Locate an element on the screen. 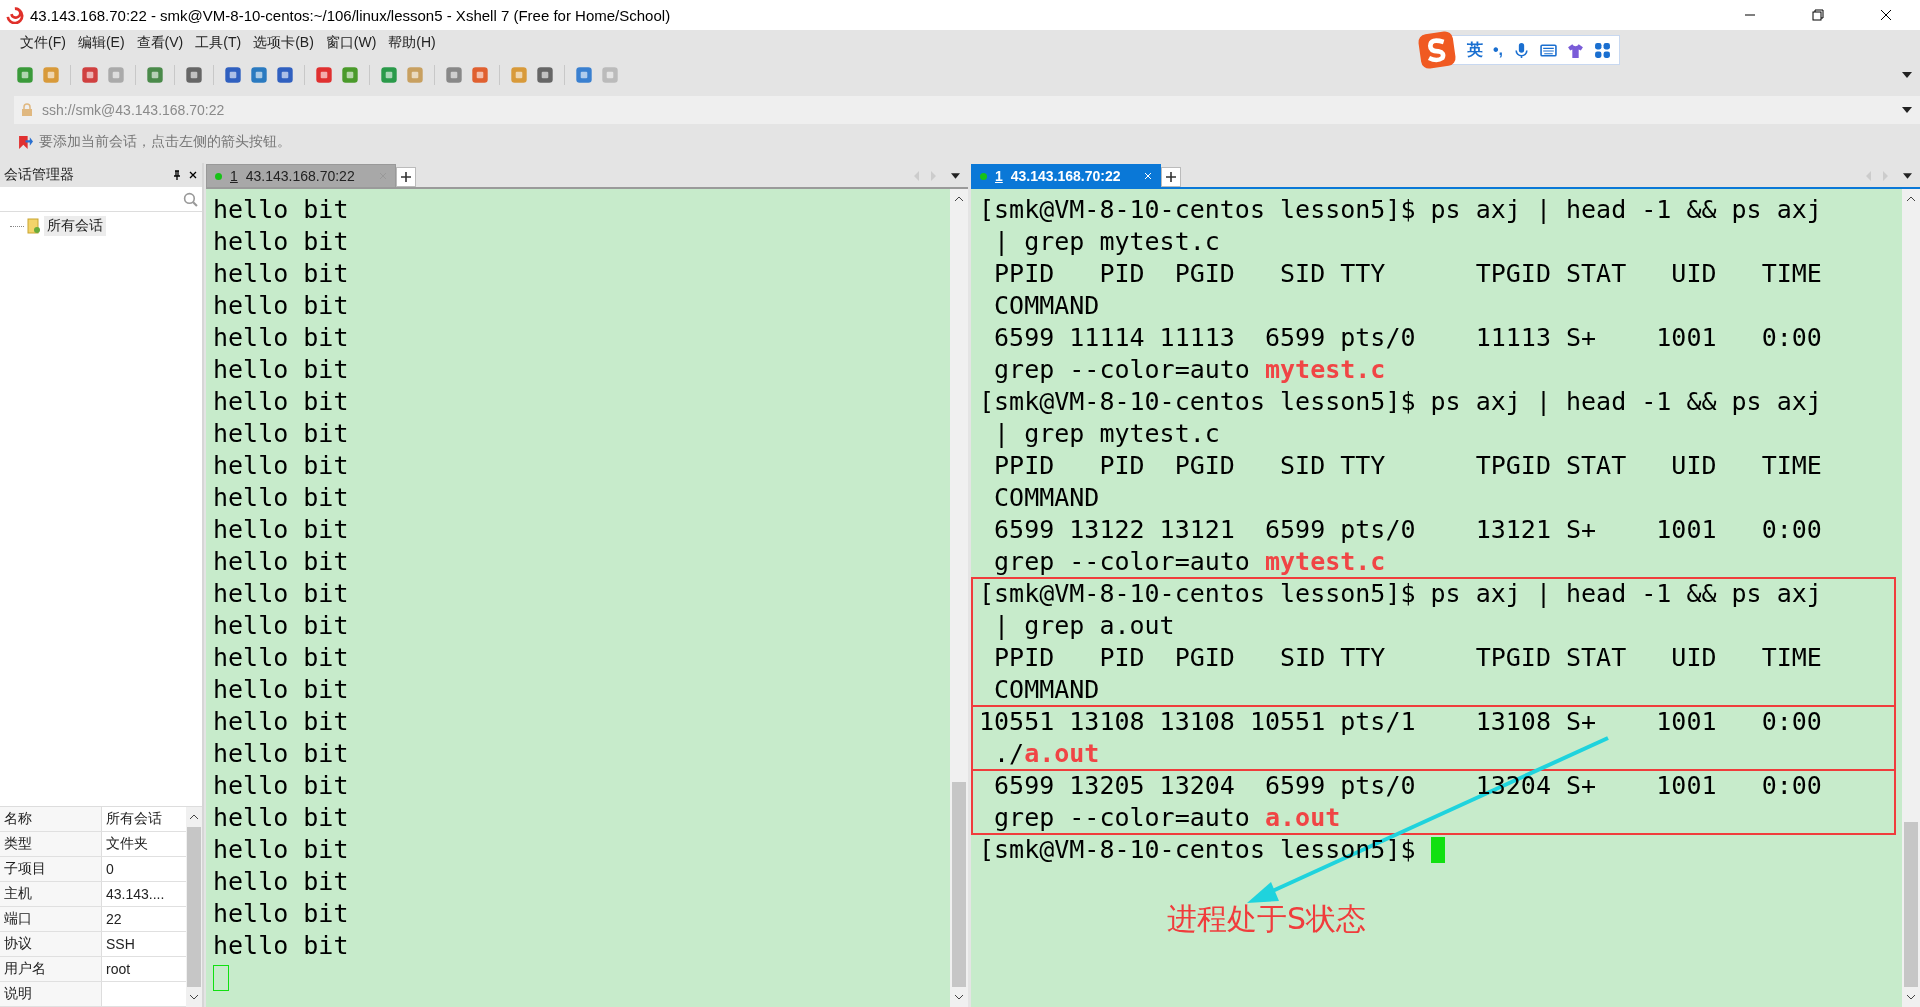 This screenshot has height=1007, width=1920. property-name: 说明 is located at coordinates (51, 994).